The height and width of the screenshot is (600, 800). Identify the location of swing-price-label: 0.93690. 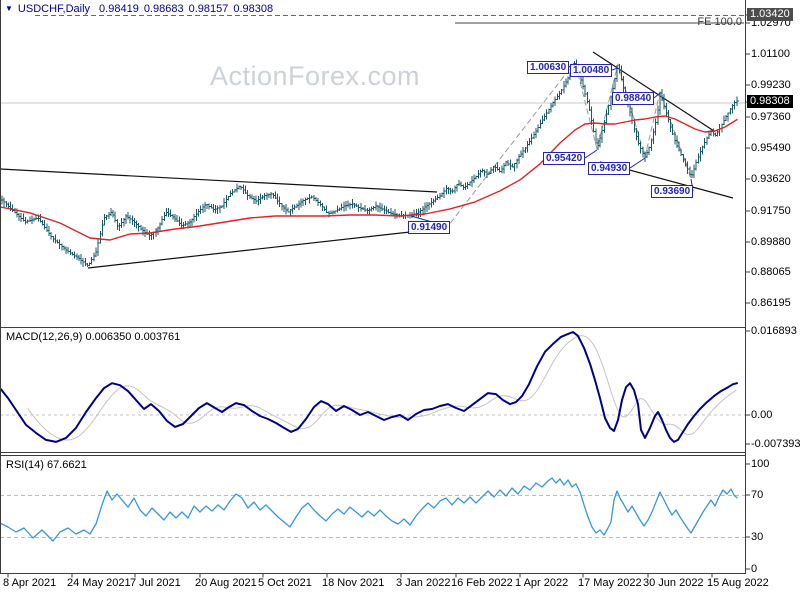
(672, 191).